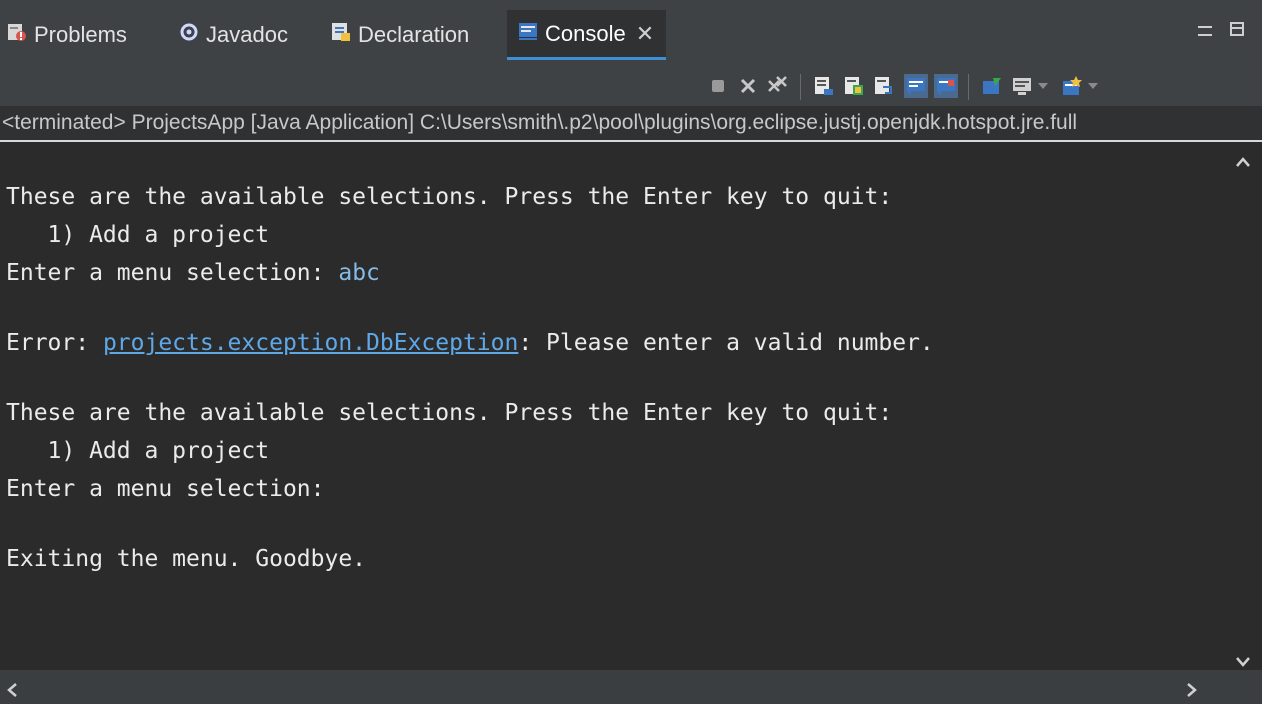 This screenshot has width=1262, height=704. Describe the element at coordinates (172, 273) in the screenshot. I see `console-prompt-text: Enter a menu selection:` at that location.